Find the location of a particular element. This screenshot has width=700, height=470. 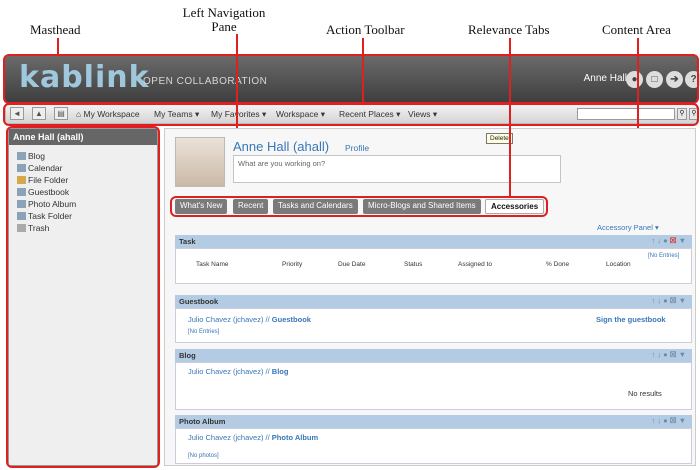

profile-name: Anne Hall (ahall) is located at coordinates (281, 146).